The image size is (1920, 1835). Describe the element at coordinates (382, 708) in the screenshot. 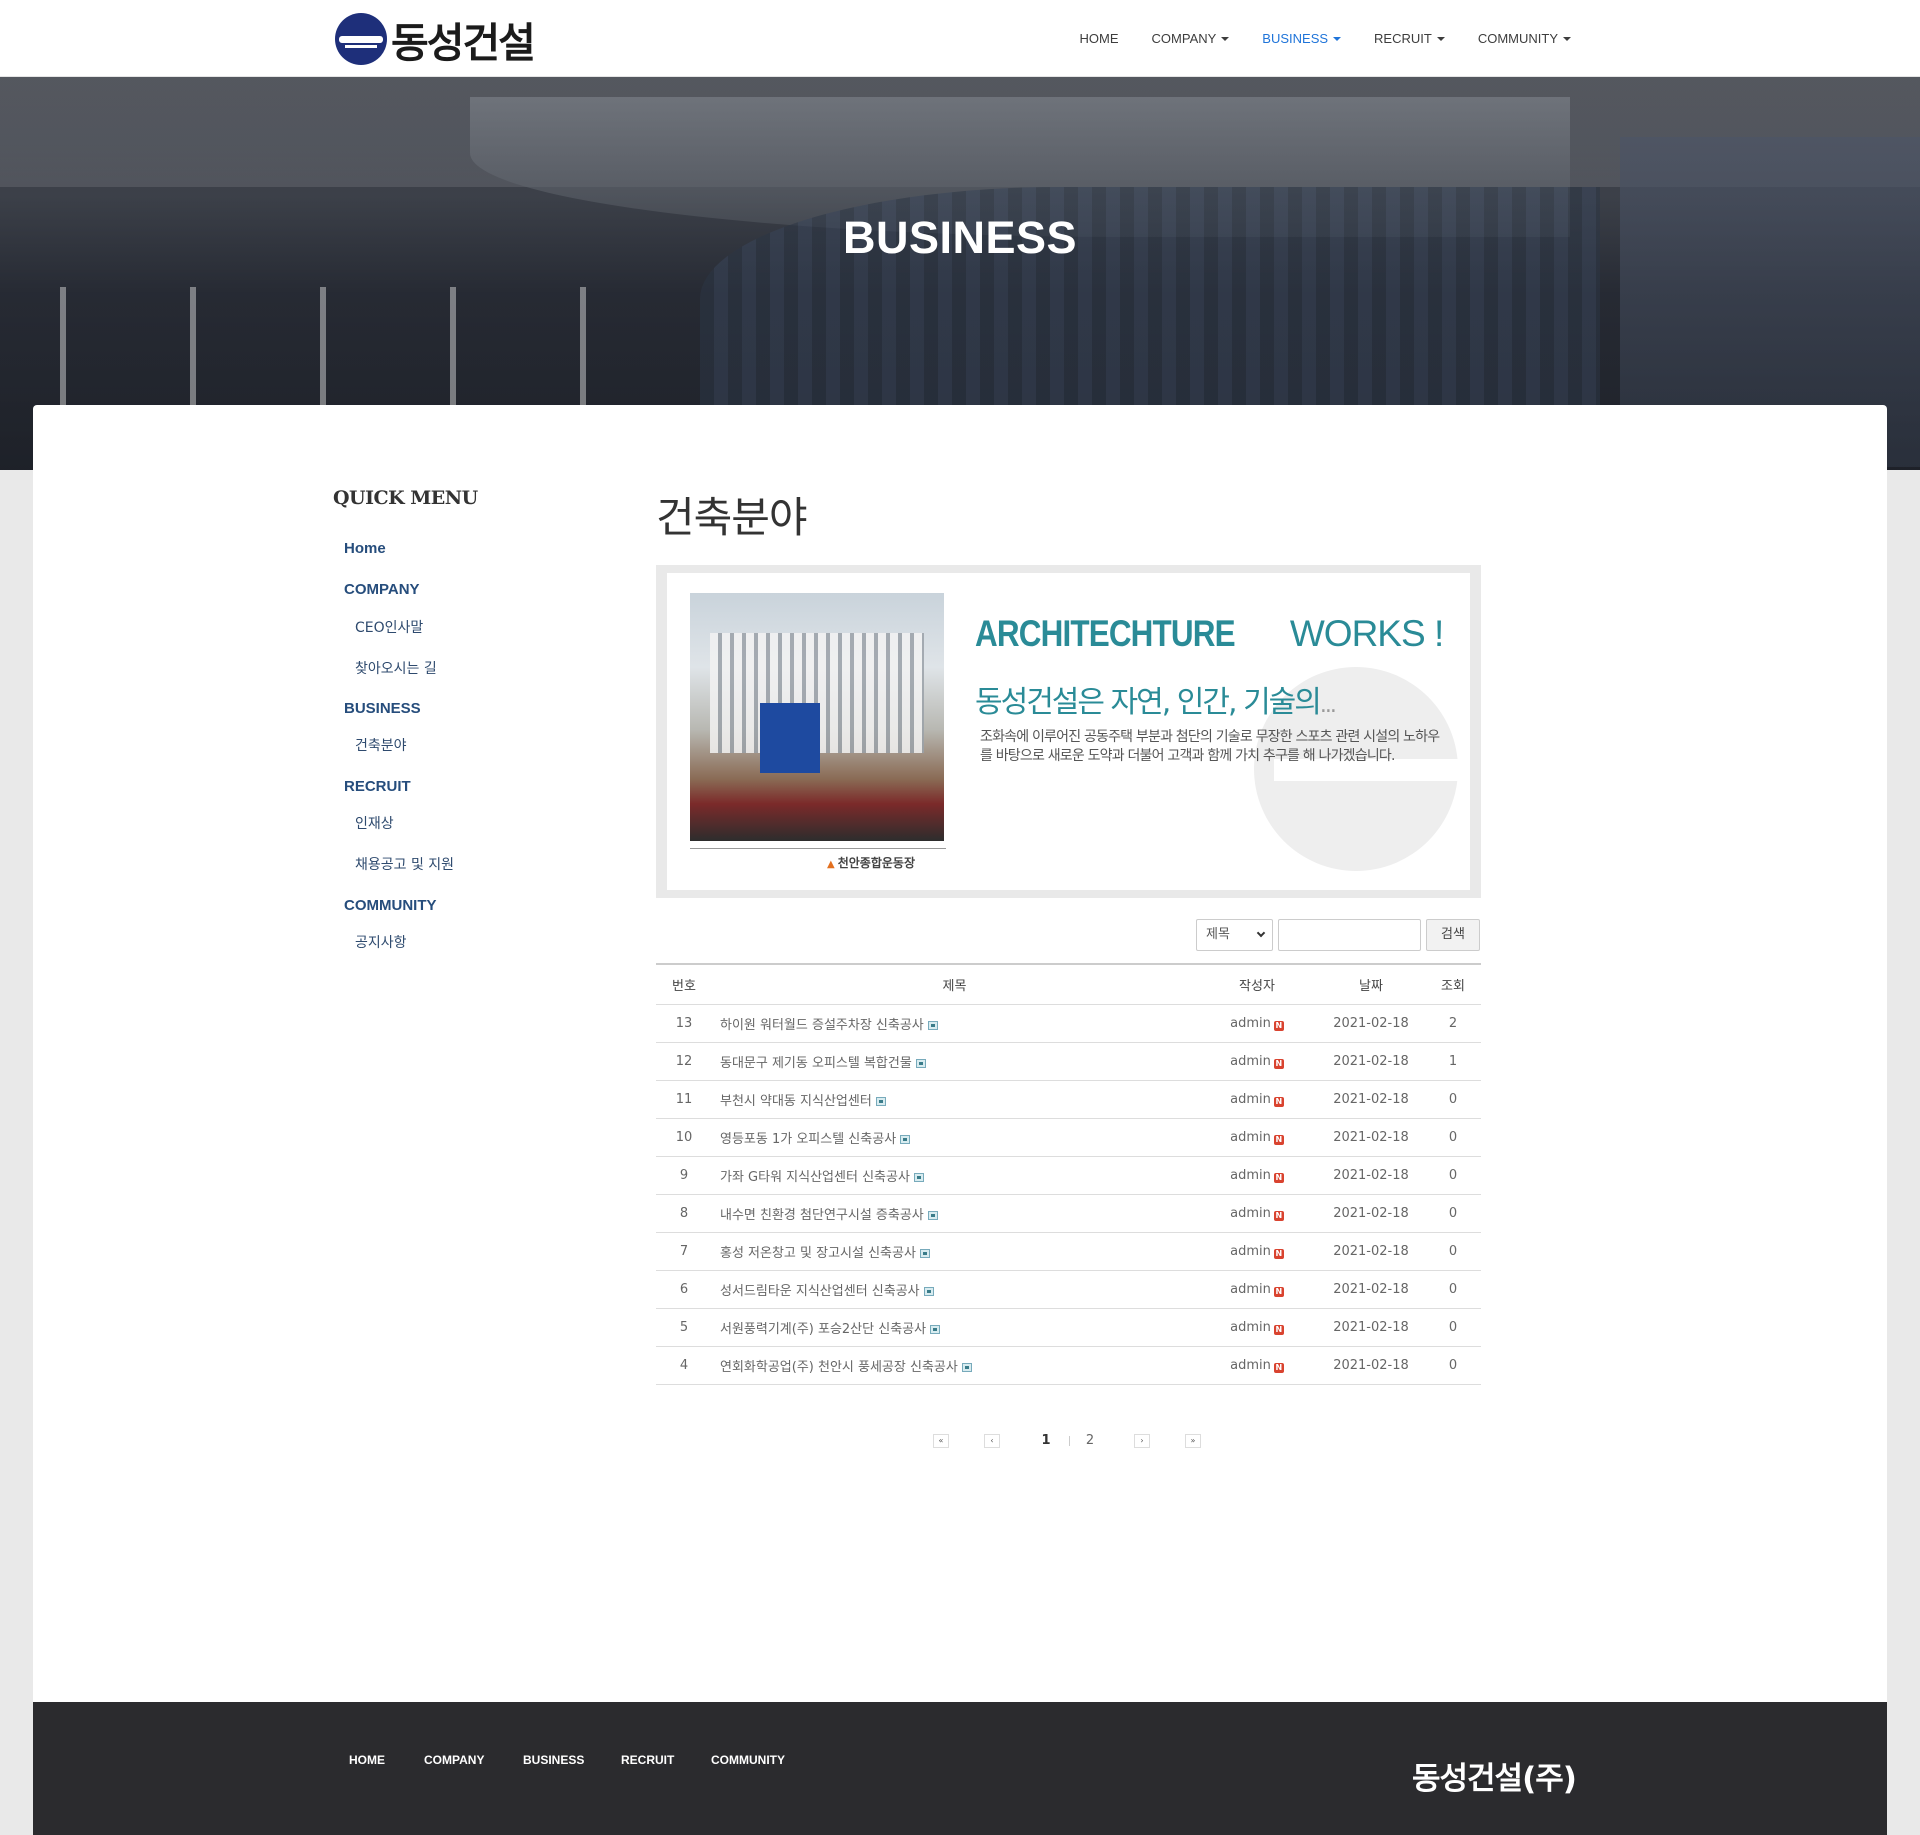

I see `quick-menu-business: BUSINESS` at that location.